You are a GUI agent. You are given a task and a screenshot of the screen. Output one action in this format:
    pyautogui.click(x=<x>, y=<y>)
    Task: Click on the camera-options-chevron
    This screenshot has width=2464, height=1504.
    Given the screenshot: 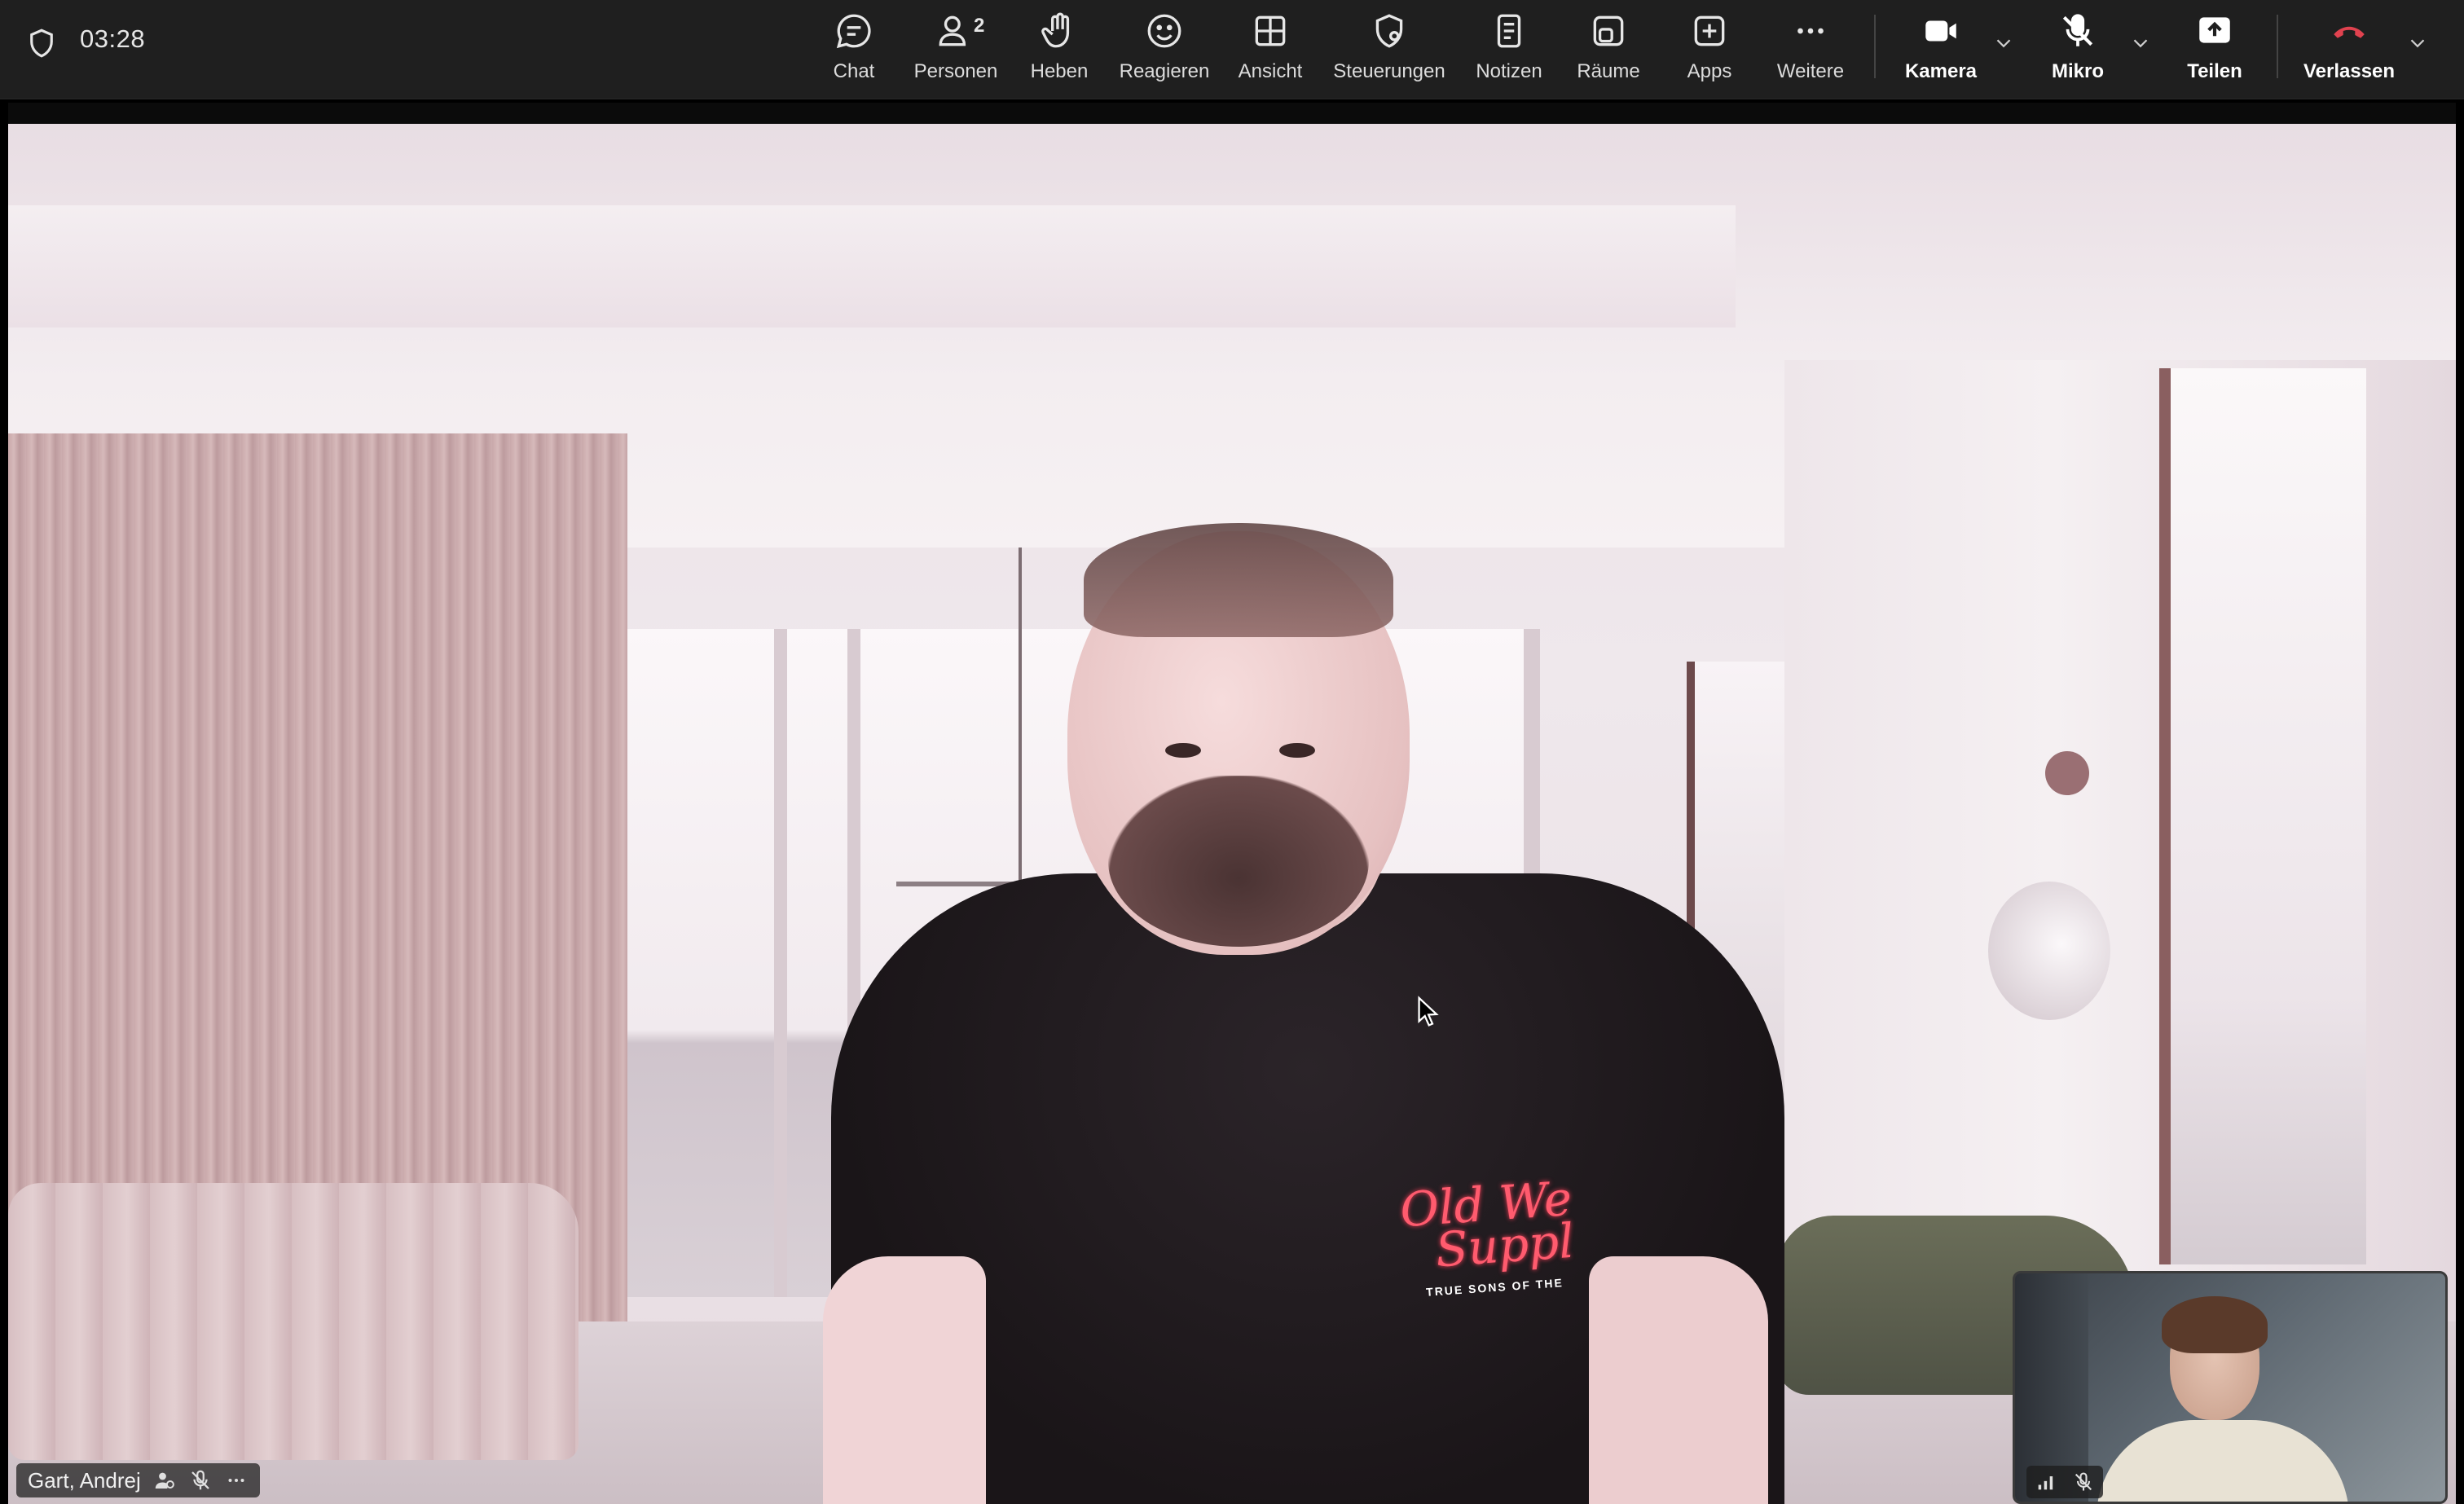 What is the action you would take?
    pyautogui.click(x=2003, y=43)
    